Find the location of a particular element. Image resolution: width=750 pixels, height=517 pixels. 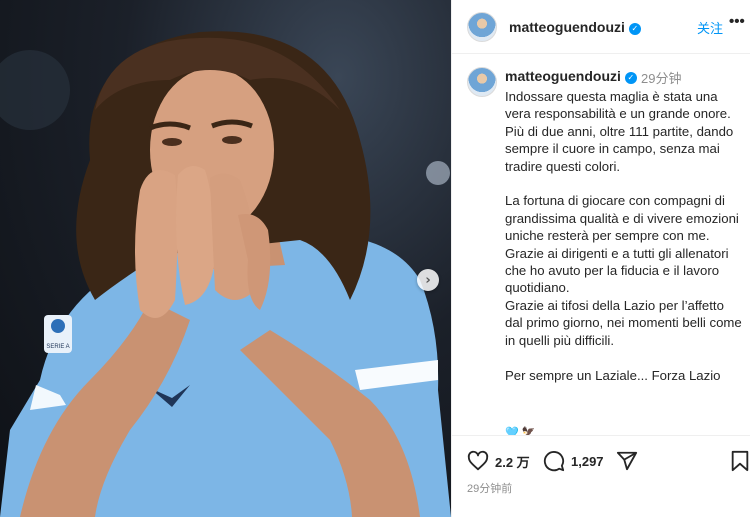

save-button is located at coordinates (740, 461).